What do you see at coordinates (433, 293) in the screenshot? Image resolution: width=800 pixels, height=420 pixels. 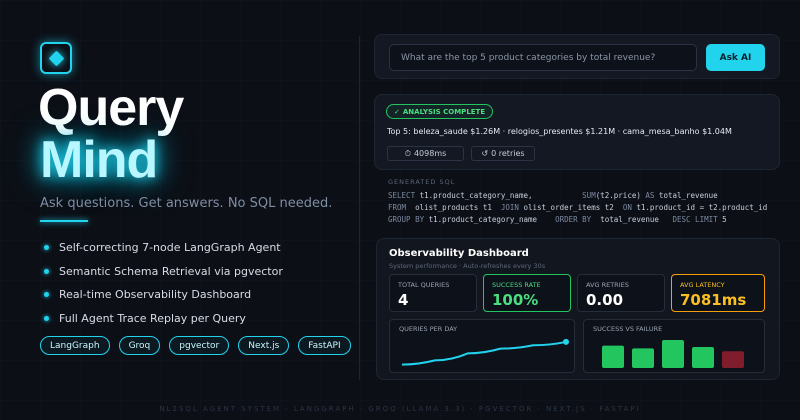 I see `kpi-total-queries: TOTAL QUERIES 4` at bounding box center [433, 293].